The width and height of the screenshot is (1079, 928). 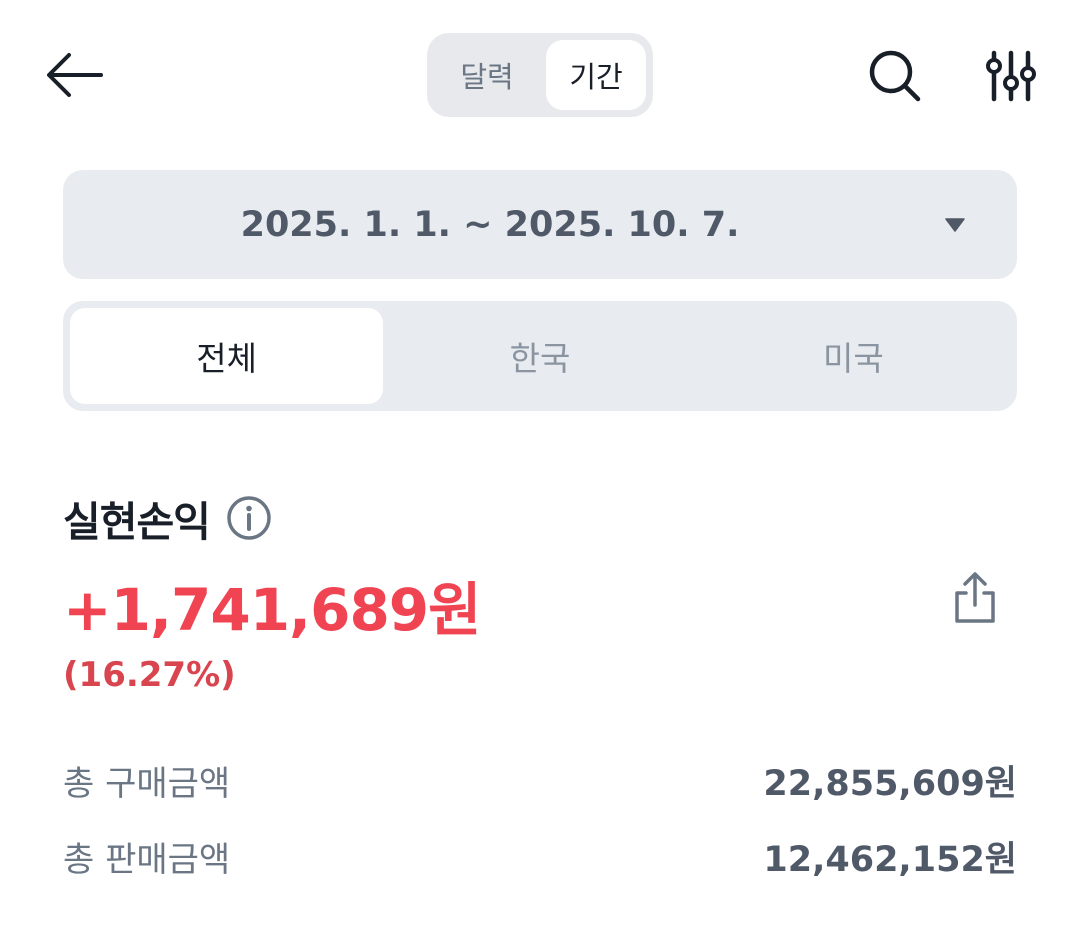 What do you see at coordinates (147, 859) in the screenshot?
I see `summary-label: 총 판매금액` at bounding box center [147, 859].